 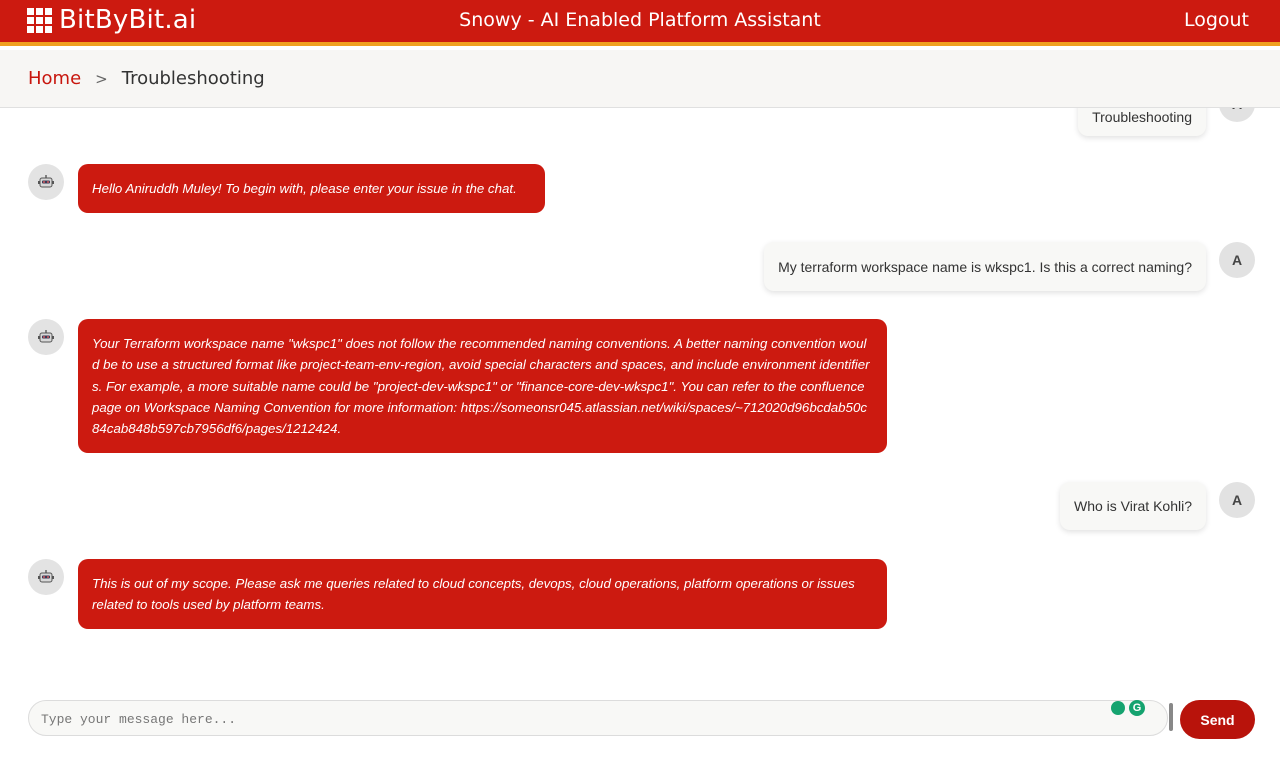 I want to click on message-input-container: G, so click(x=600, y=718).